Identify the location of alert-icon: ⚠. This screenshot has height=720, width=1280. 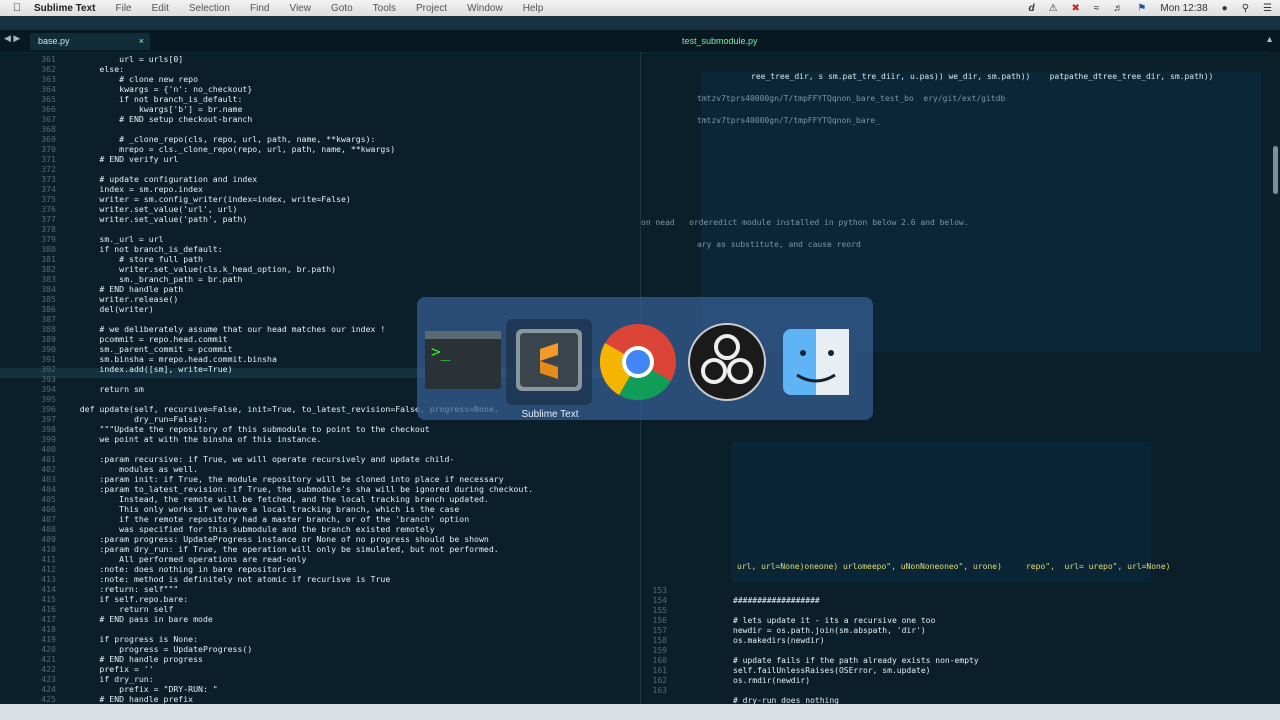
(1053, 8).